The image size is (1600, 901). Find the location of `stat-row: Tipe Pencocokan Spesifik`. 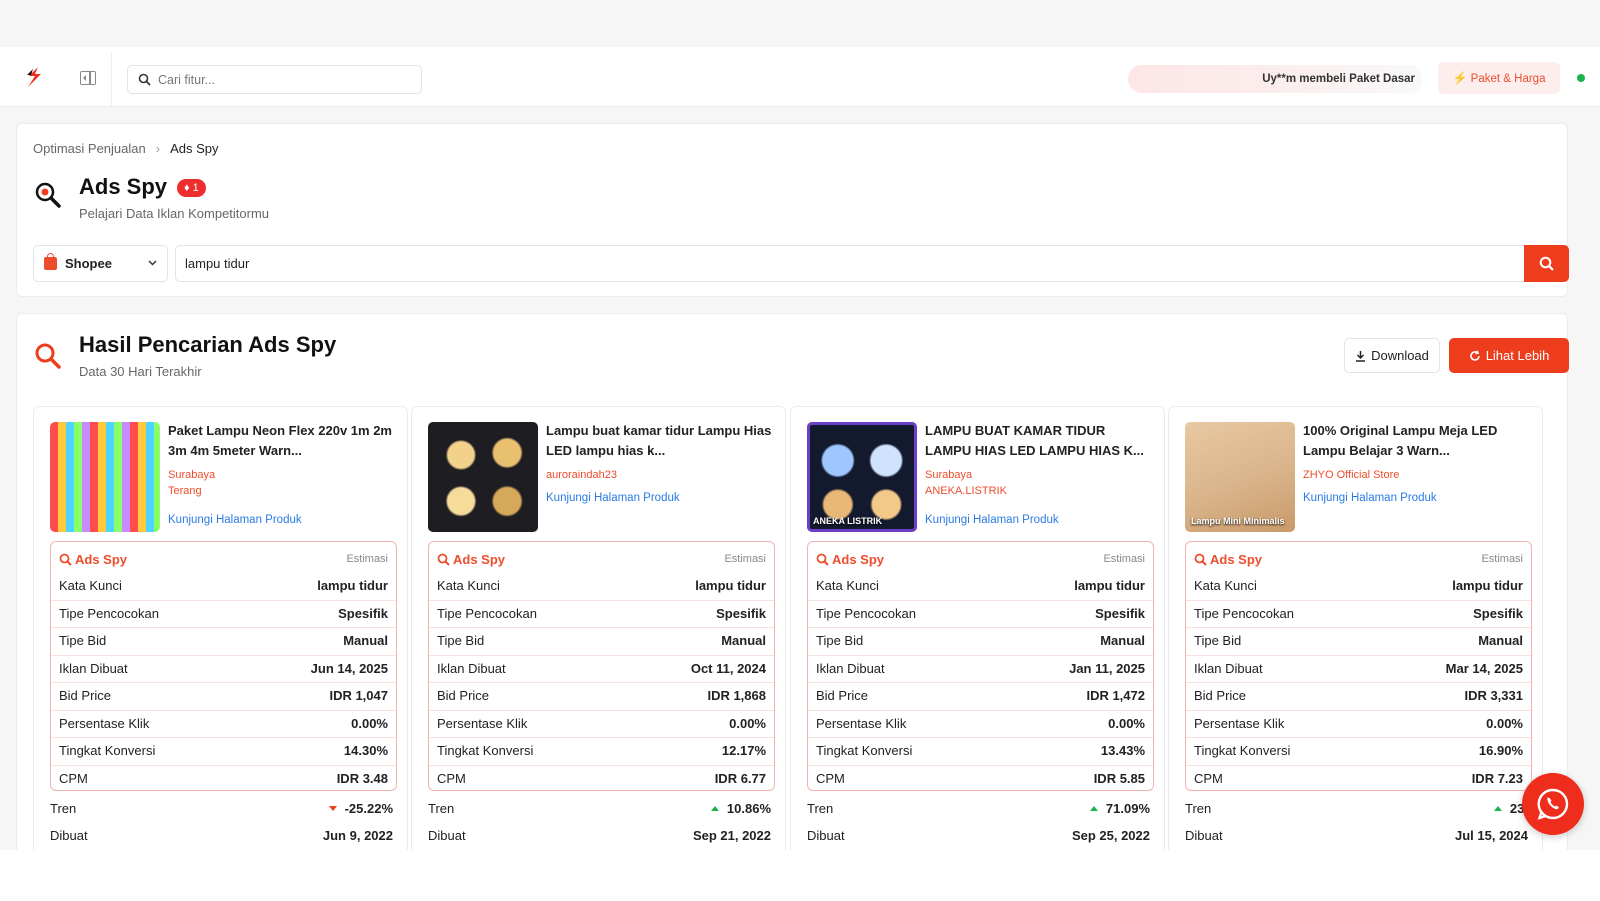

stat-row: Tipe Pencocokan Spesifik is located at coordinates (980, 613).